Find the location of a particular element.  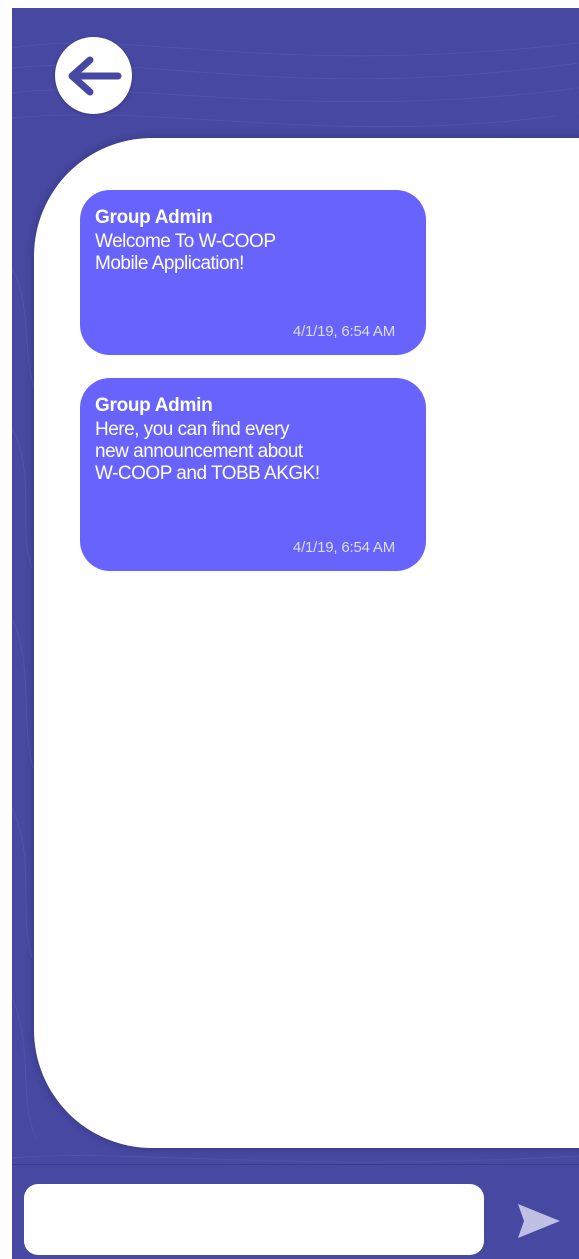

send-icon is located at coordinates (539, 1221).